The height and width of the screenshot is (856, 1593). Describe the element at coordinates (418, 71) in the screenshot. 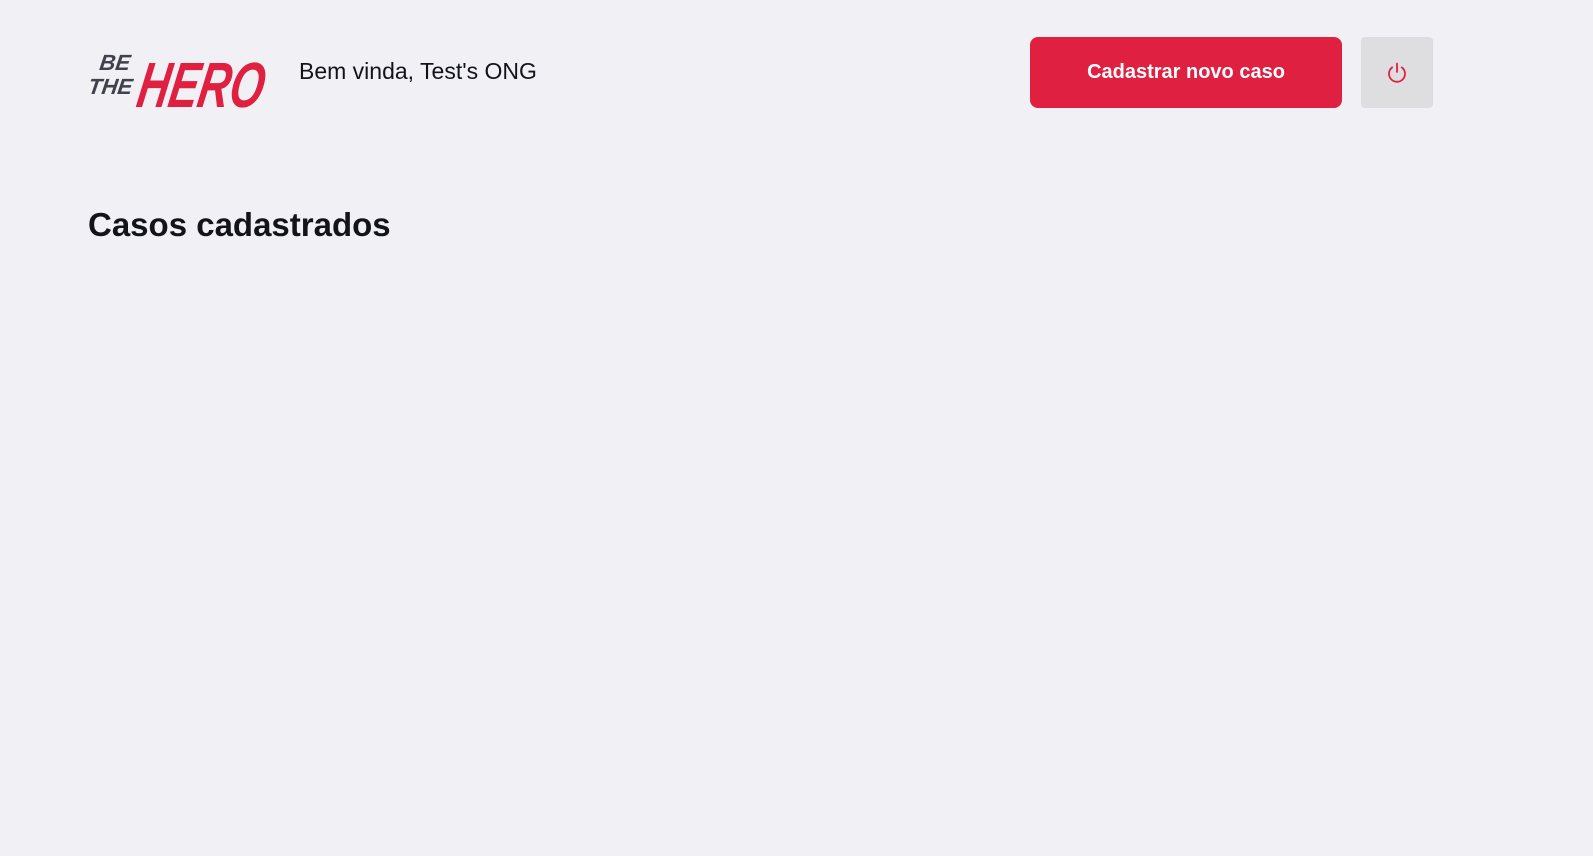

I see `welcome-text: Bem vinda, Test's ONG` at that location.